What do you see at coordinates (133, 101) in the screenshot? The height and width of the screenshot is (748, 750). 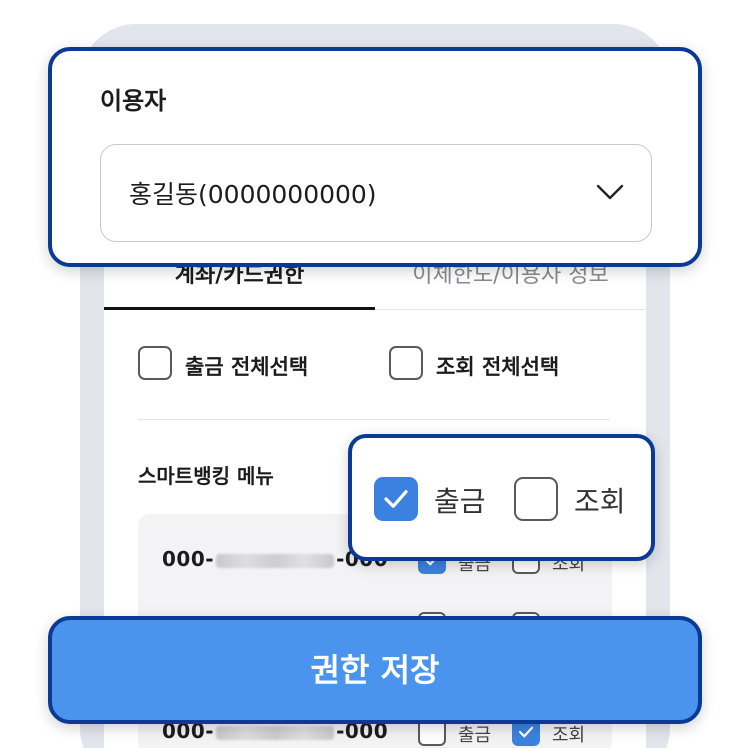 I see `user-label: 이용자` at bounding box center [133, 101].